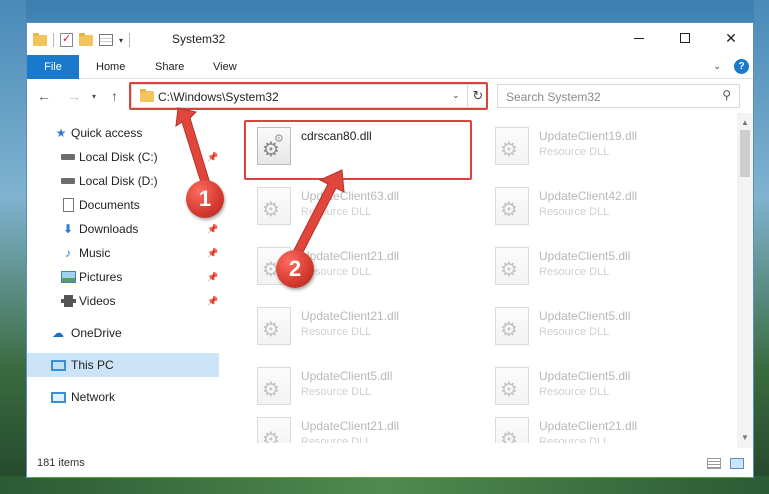 Image resolution: width=769 pixels, height=494 pixels. I want to click on close-button: ✕, so click(730, 38).